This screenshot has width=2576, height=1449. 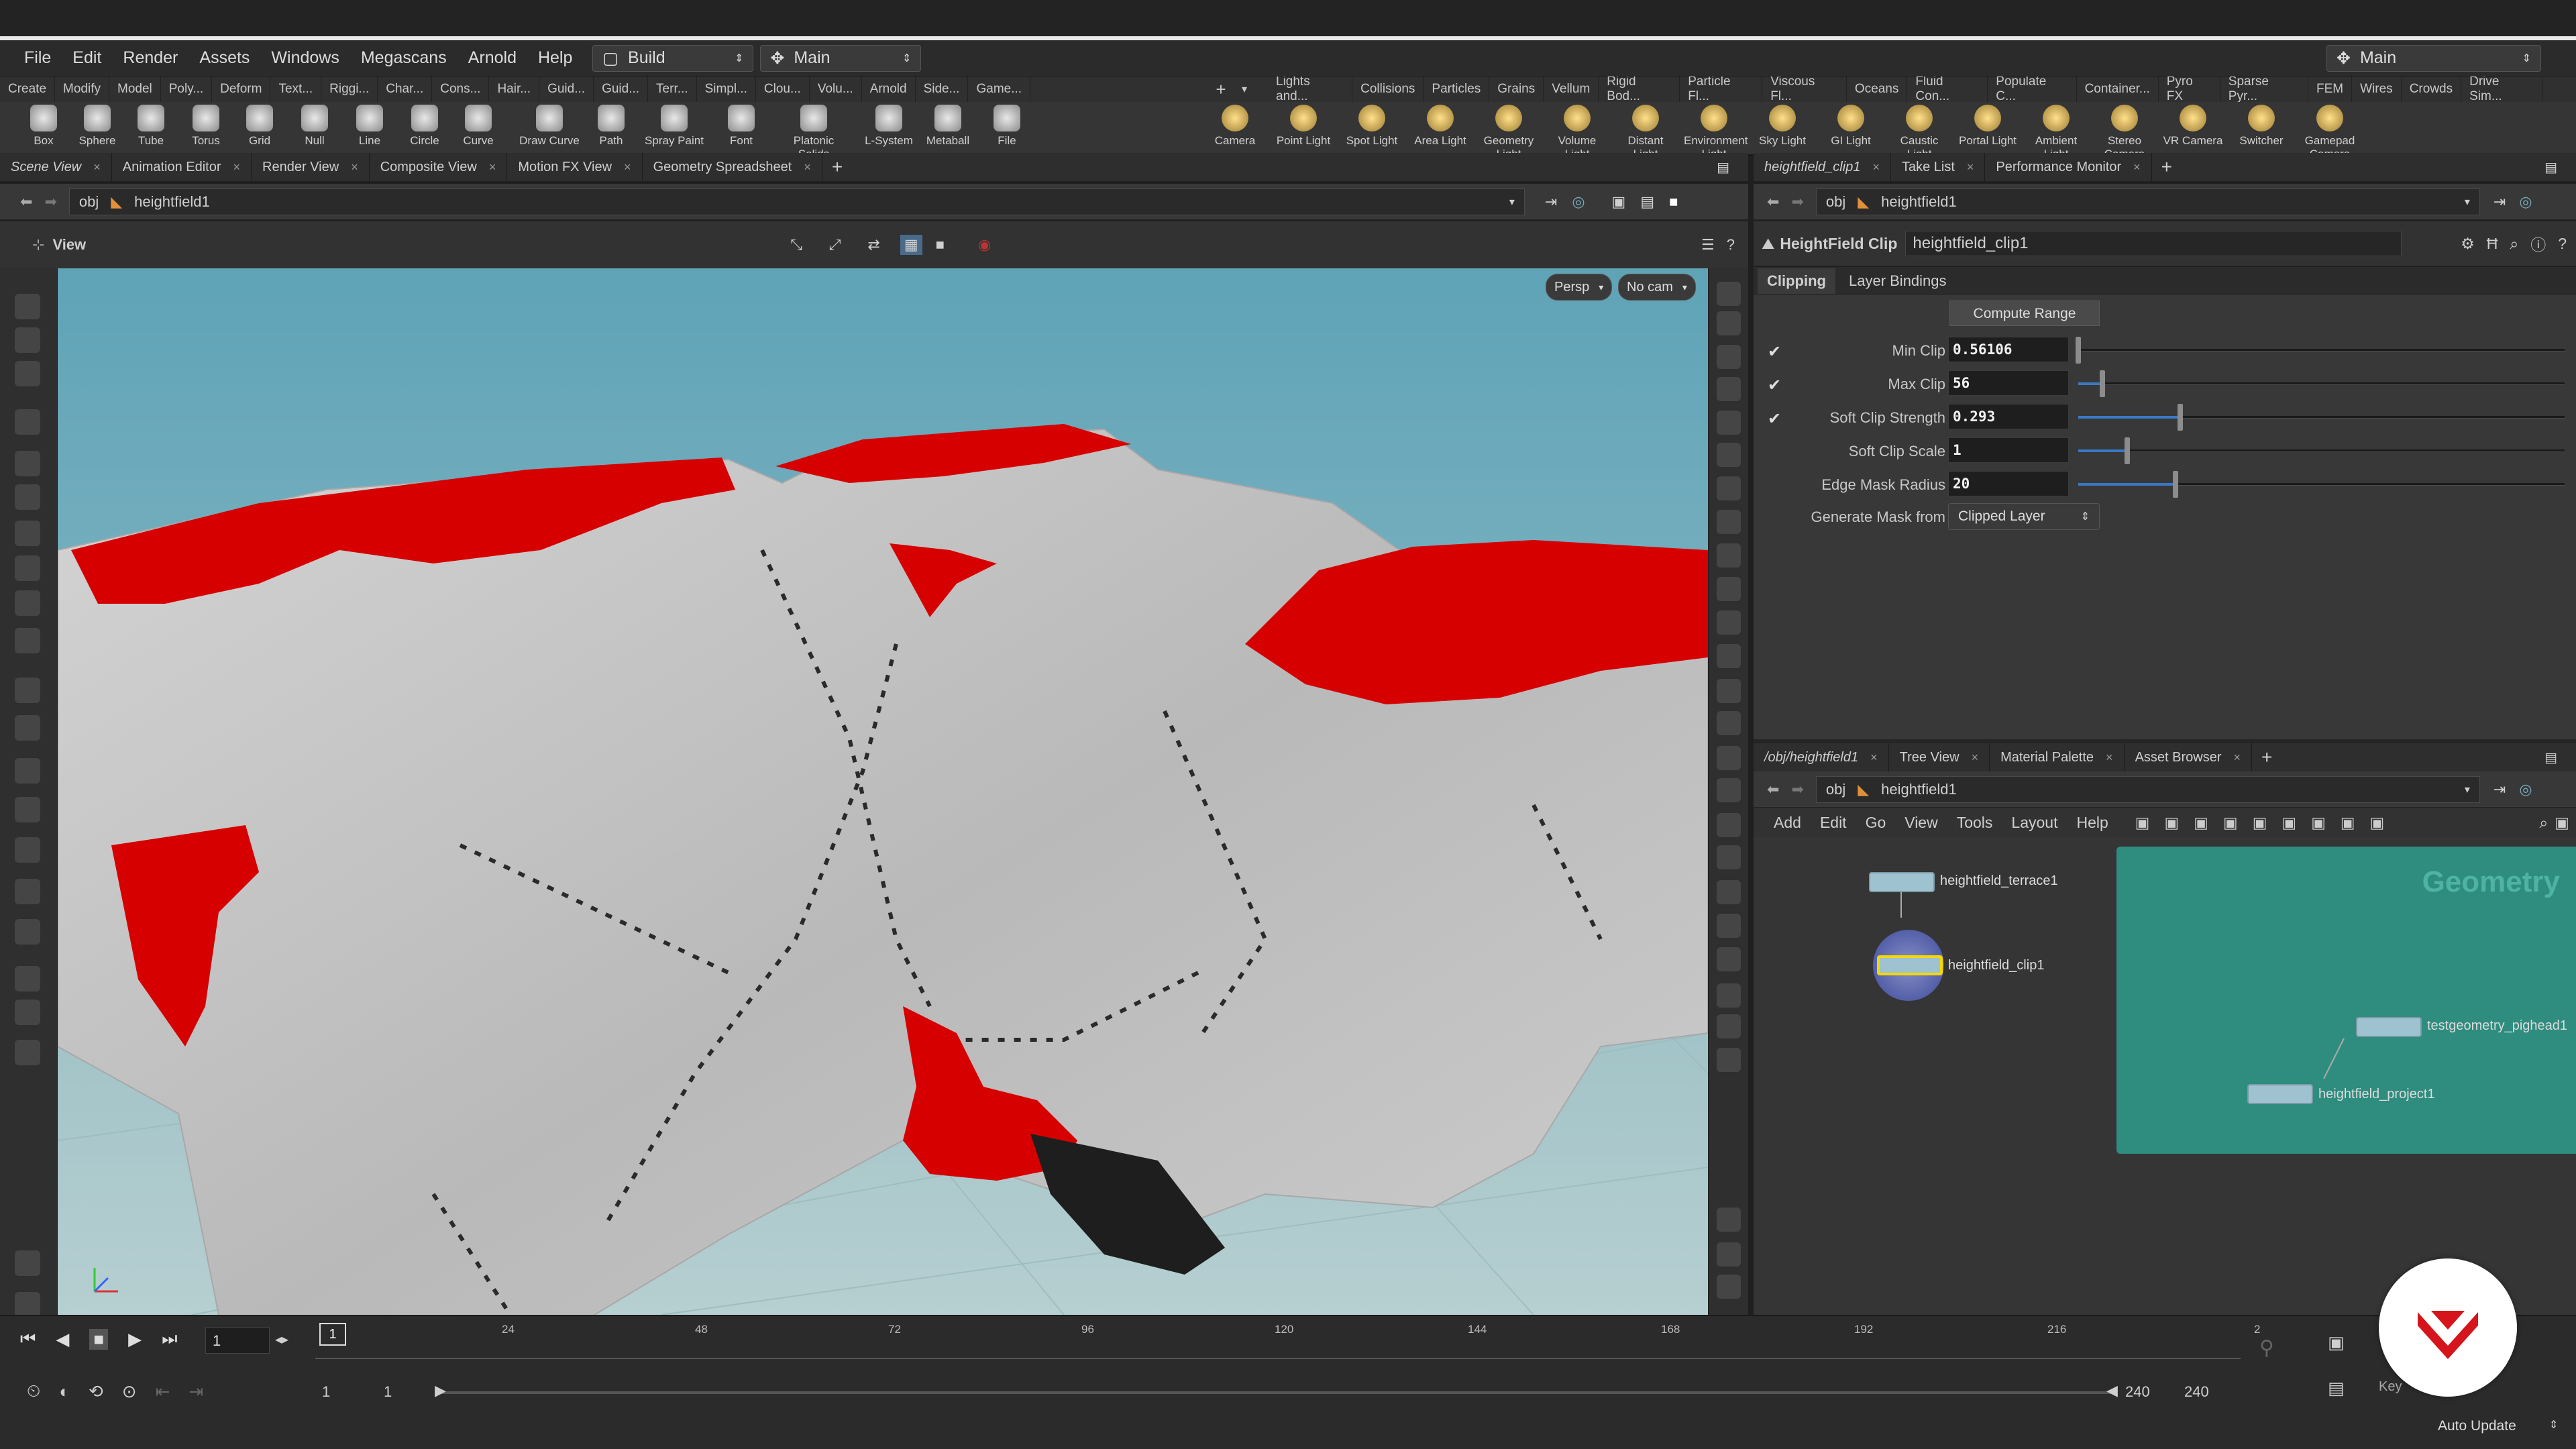 What do you see at coordinates (741, 126) in the screenshot?
I see `tool-font: Font` at bounding box center [741, 126].